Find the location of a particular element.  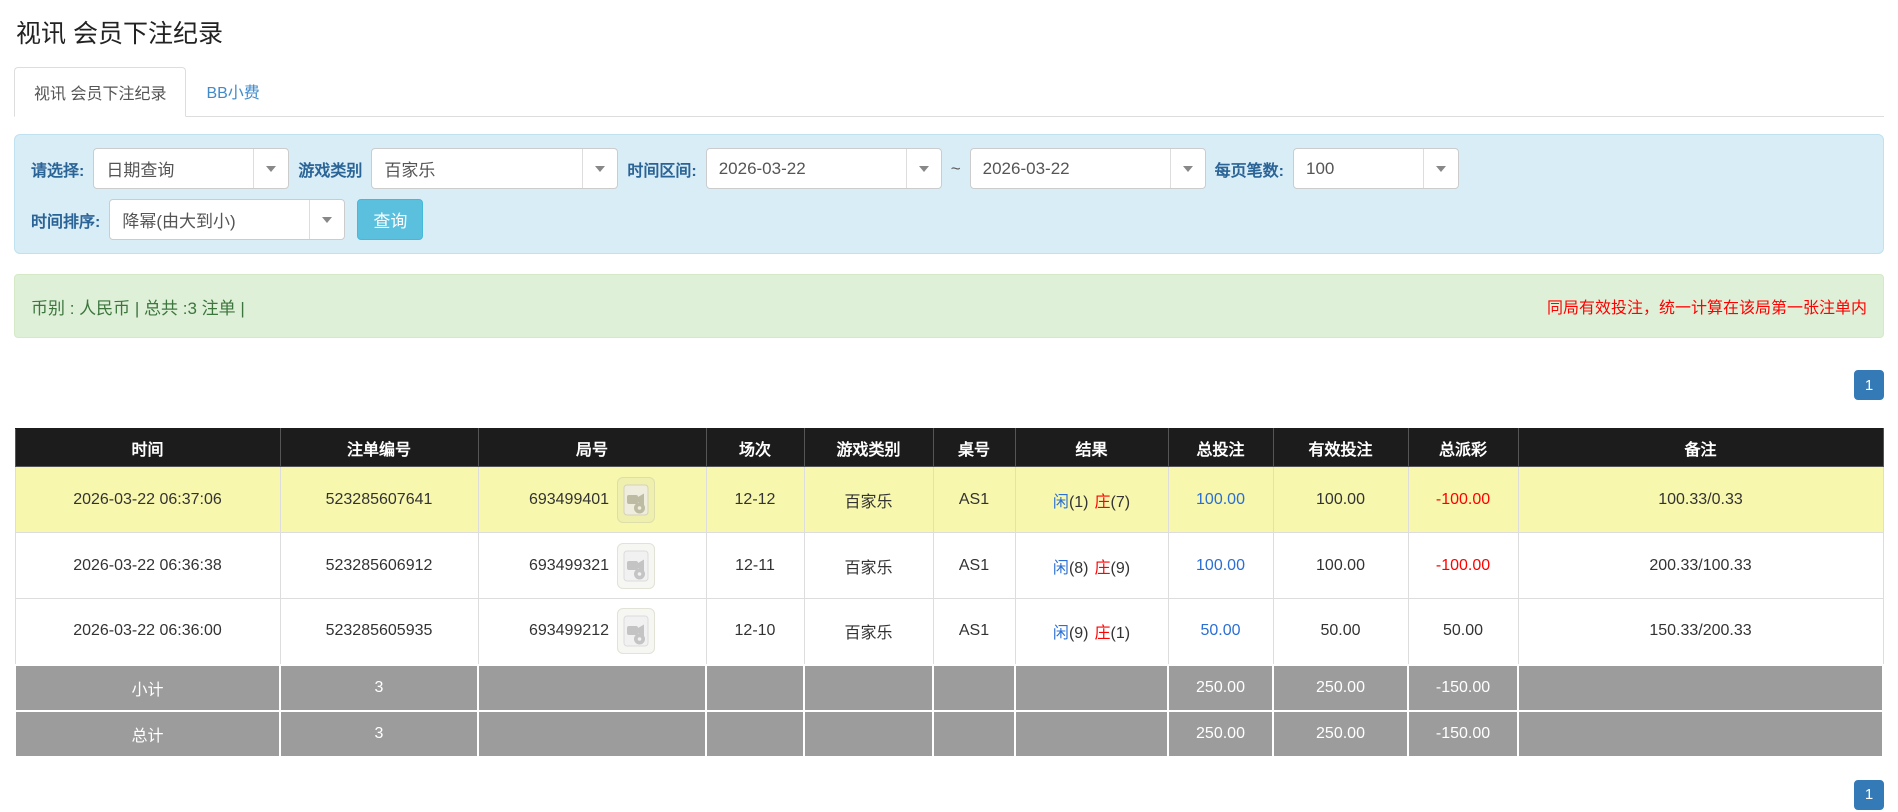

col-header-note: 备注 is located at coordinates (1700, 447).